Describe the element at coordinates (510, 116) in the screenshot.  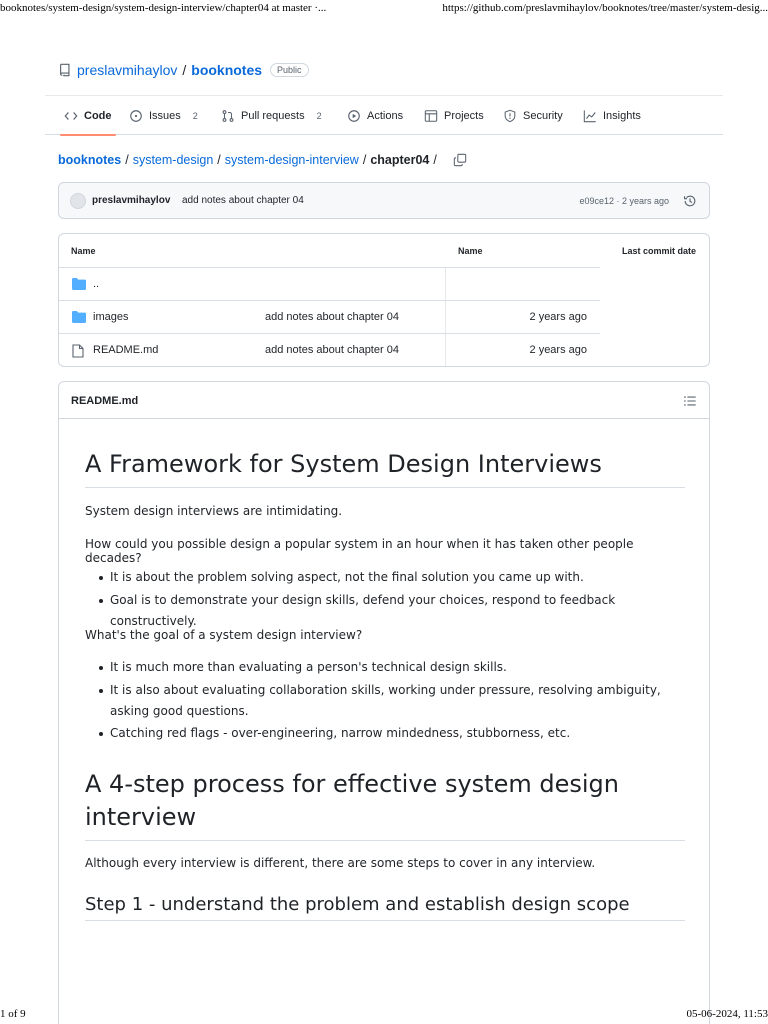
I see `shield-icon` at that location.